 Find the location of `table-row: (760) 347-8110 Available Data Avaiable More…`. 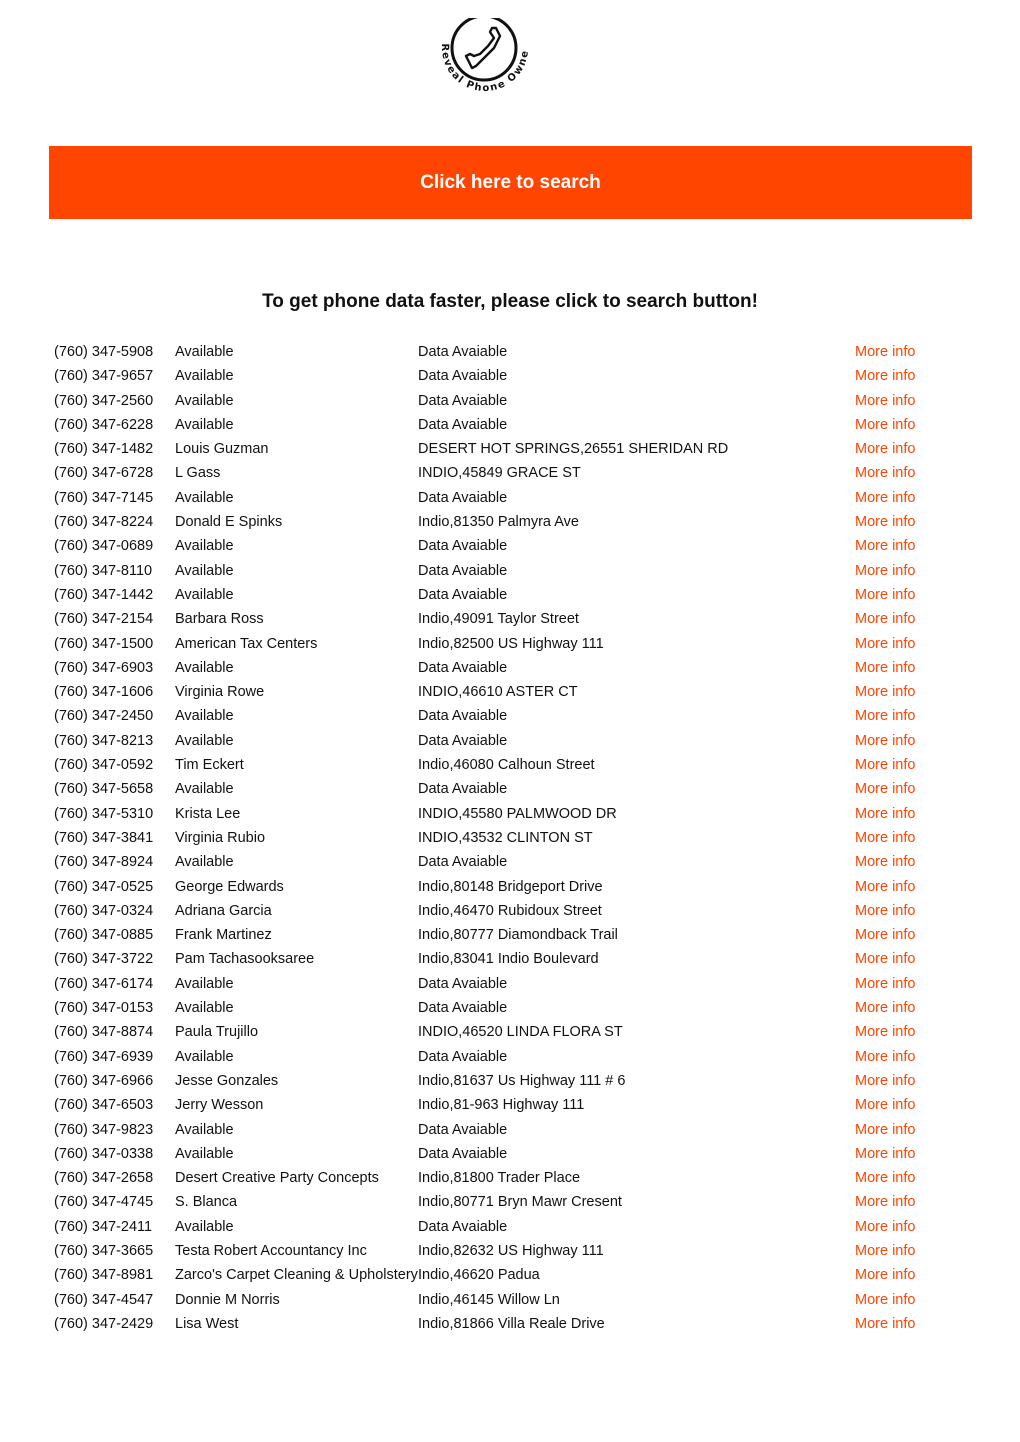

table-row: (760) 347-8110 Available Data Avaiable More… is located at coordinates (504, 571).